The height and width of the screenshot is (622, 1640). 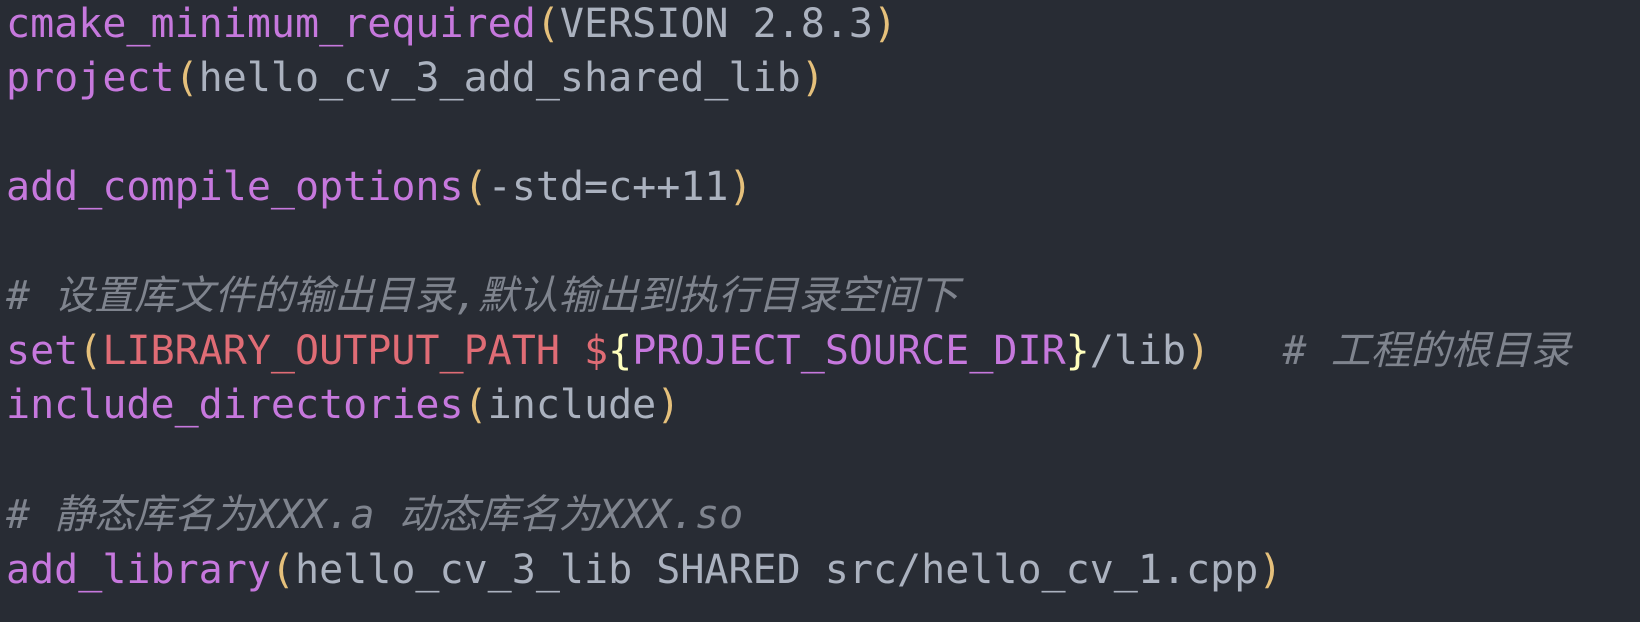 I want to click on argument: hello_cv_3_lib SHARED src/hello_cv_1.cpp, so click(x=777, y=570).